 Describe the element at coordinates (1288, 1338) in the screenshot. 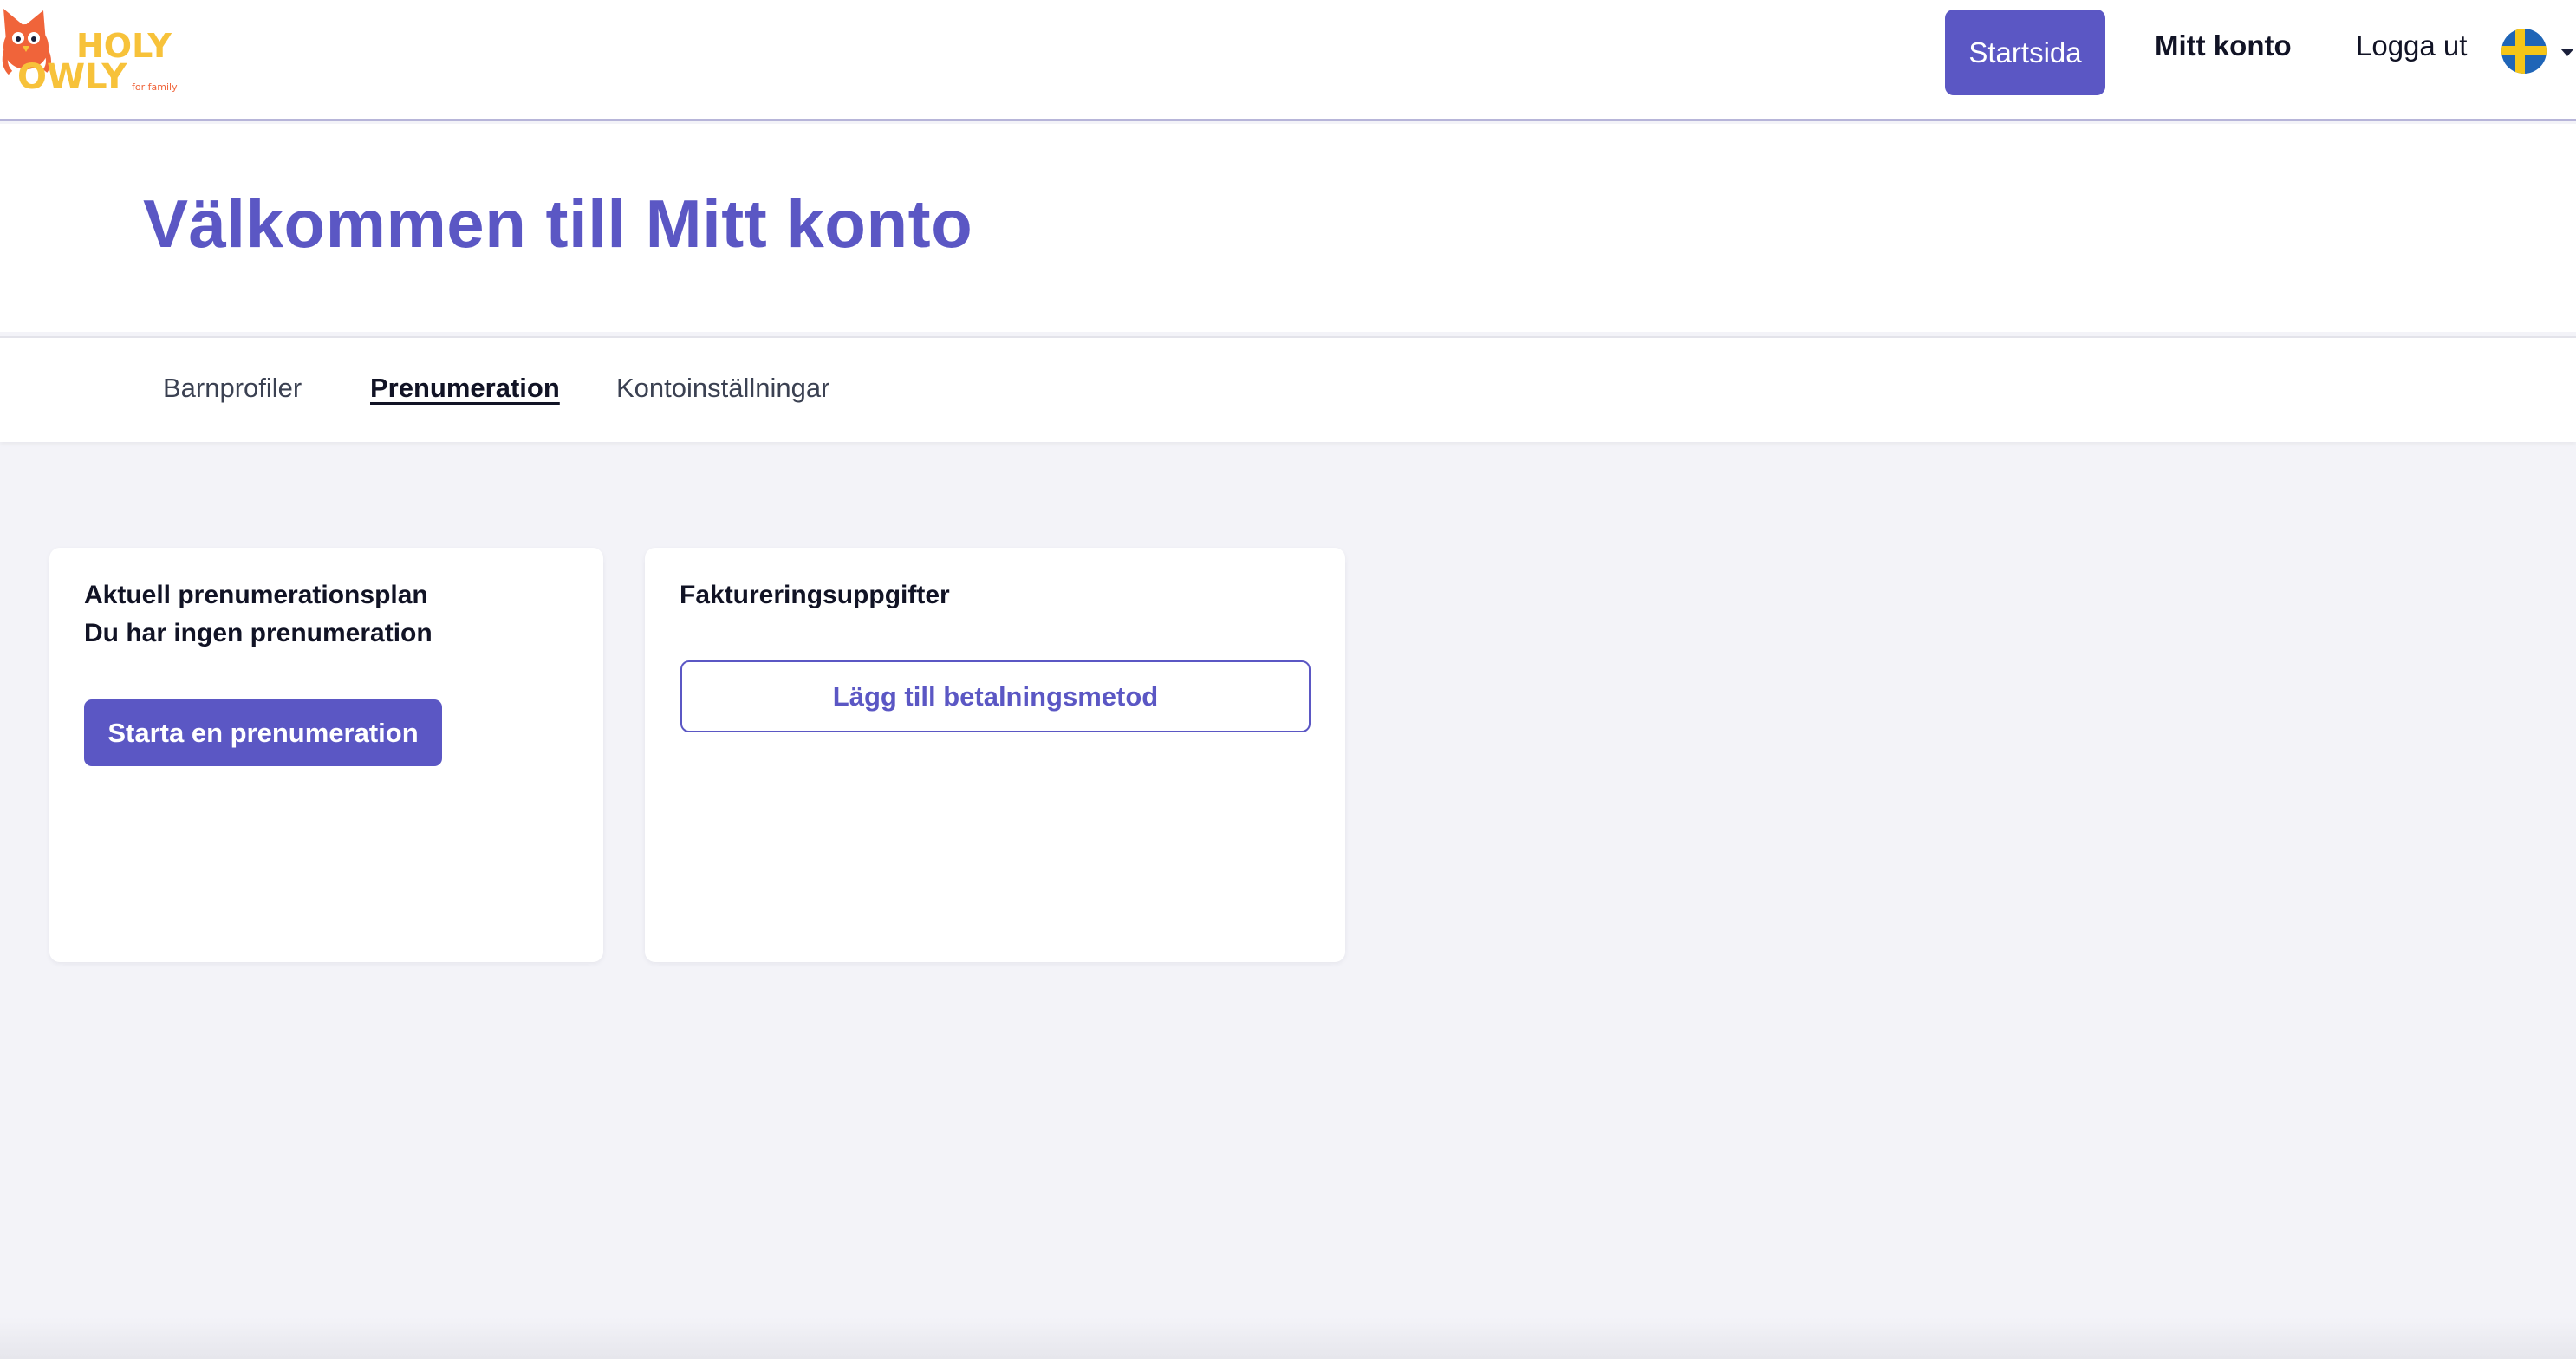

I see `page-bottom-edge` at that location.